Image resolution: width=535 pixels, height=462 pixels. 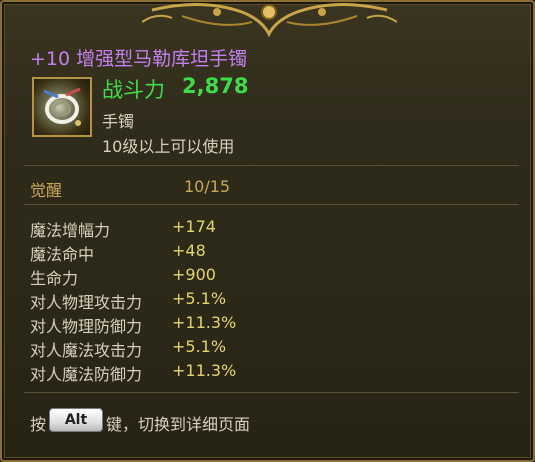 What do you see at coordinates (70, 230) in the screenshot?
I see `stat-name: 魔法增幅力` at bounding box center [70, 230].